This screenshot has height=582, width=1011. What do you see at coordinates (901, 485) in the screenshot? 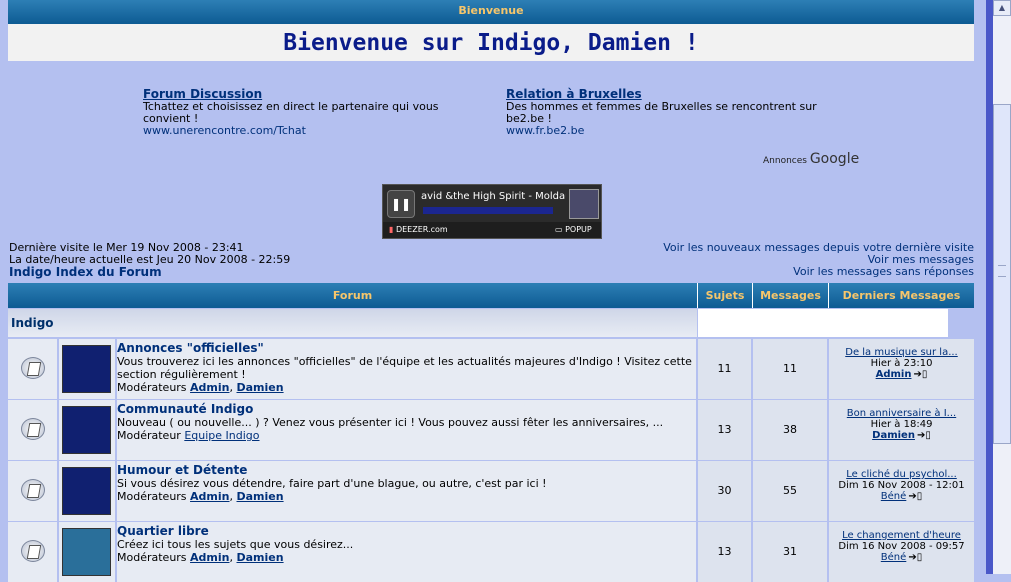
I see `last-post-date: Dim 16 Nov 2008 - 12:01` at bounding box center [901, 485].